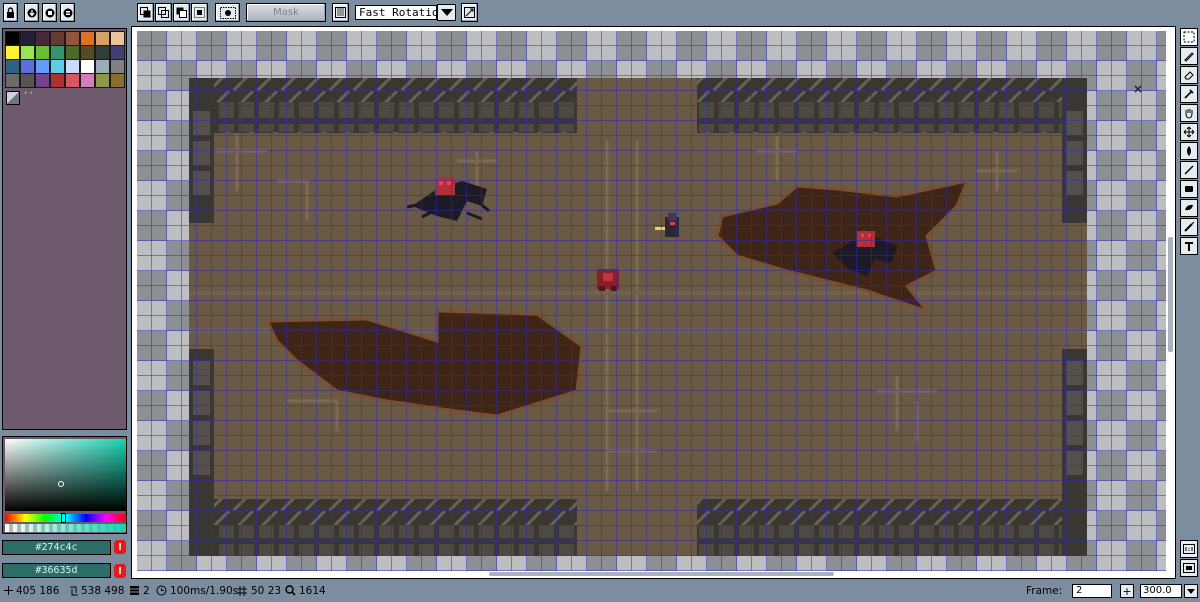 The image size is (1200, 602). Describe the element at coordinates (31, 12) in the screenshot. I see `save-down-icon` at that location.